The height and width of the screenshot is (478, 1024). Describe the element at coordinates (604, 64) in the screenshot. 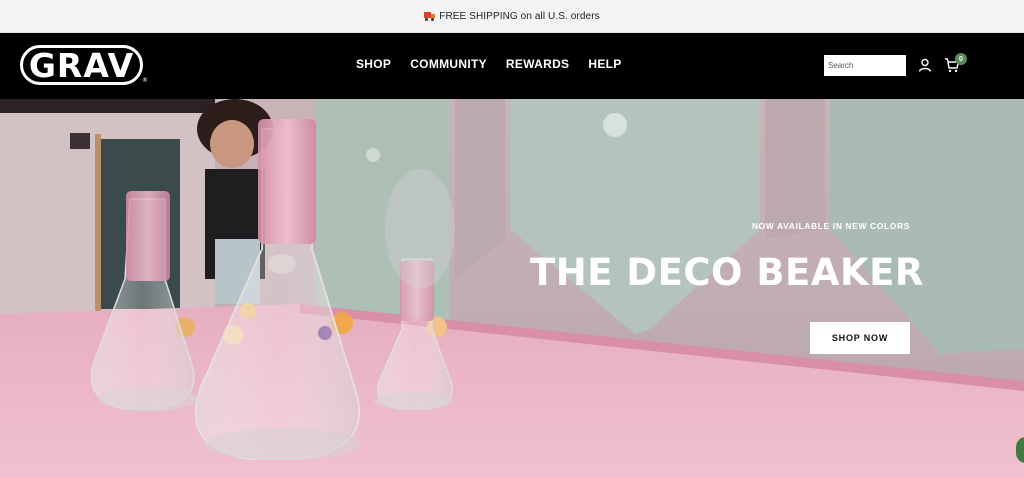

I see `nav-help: HELP` at that location.